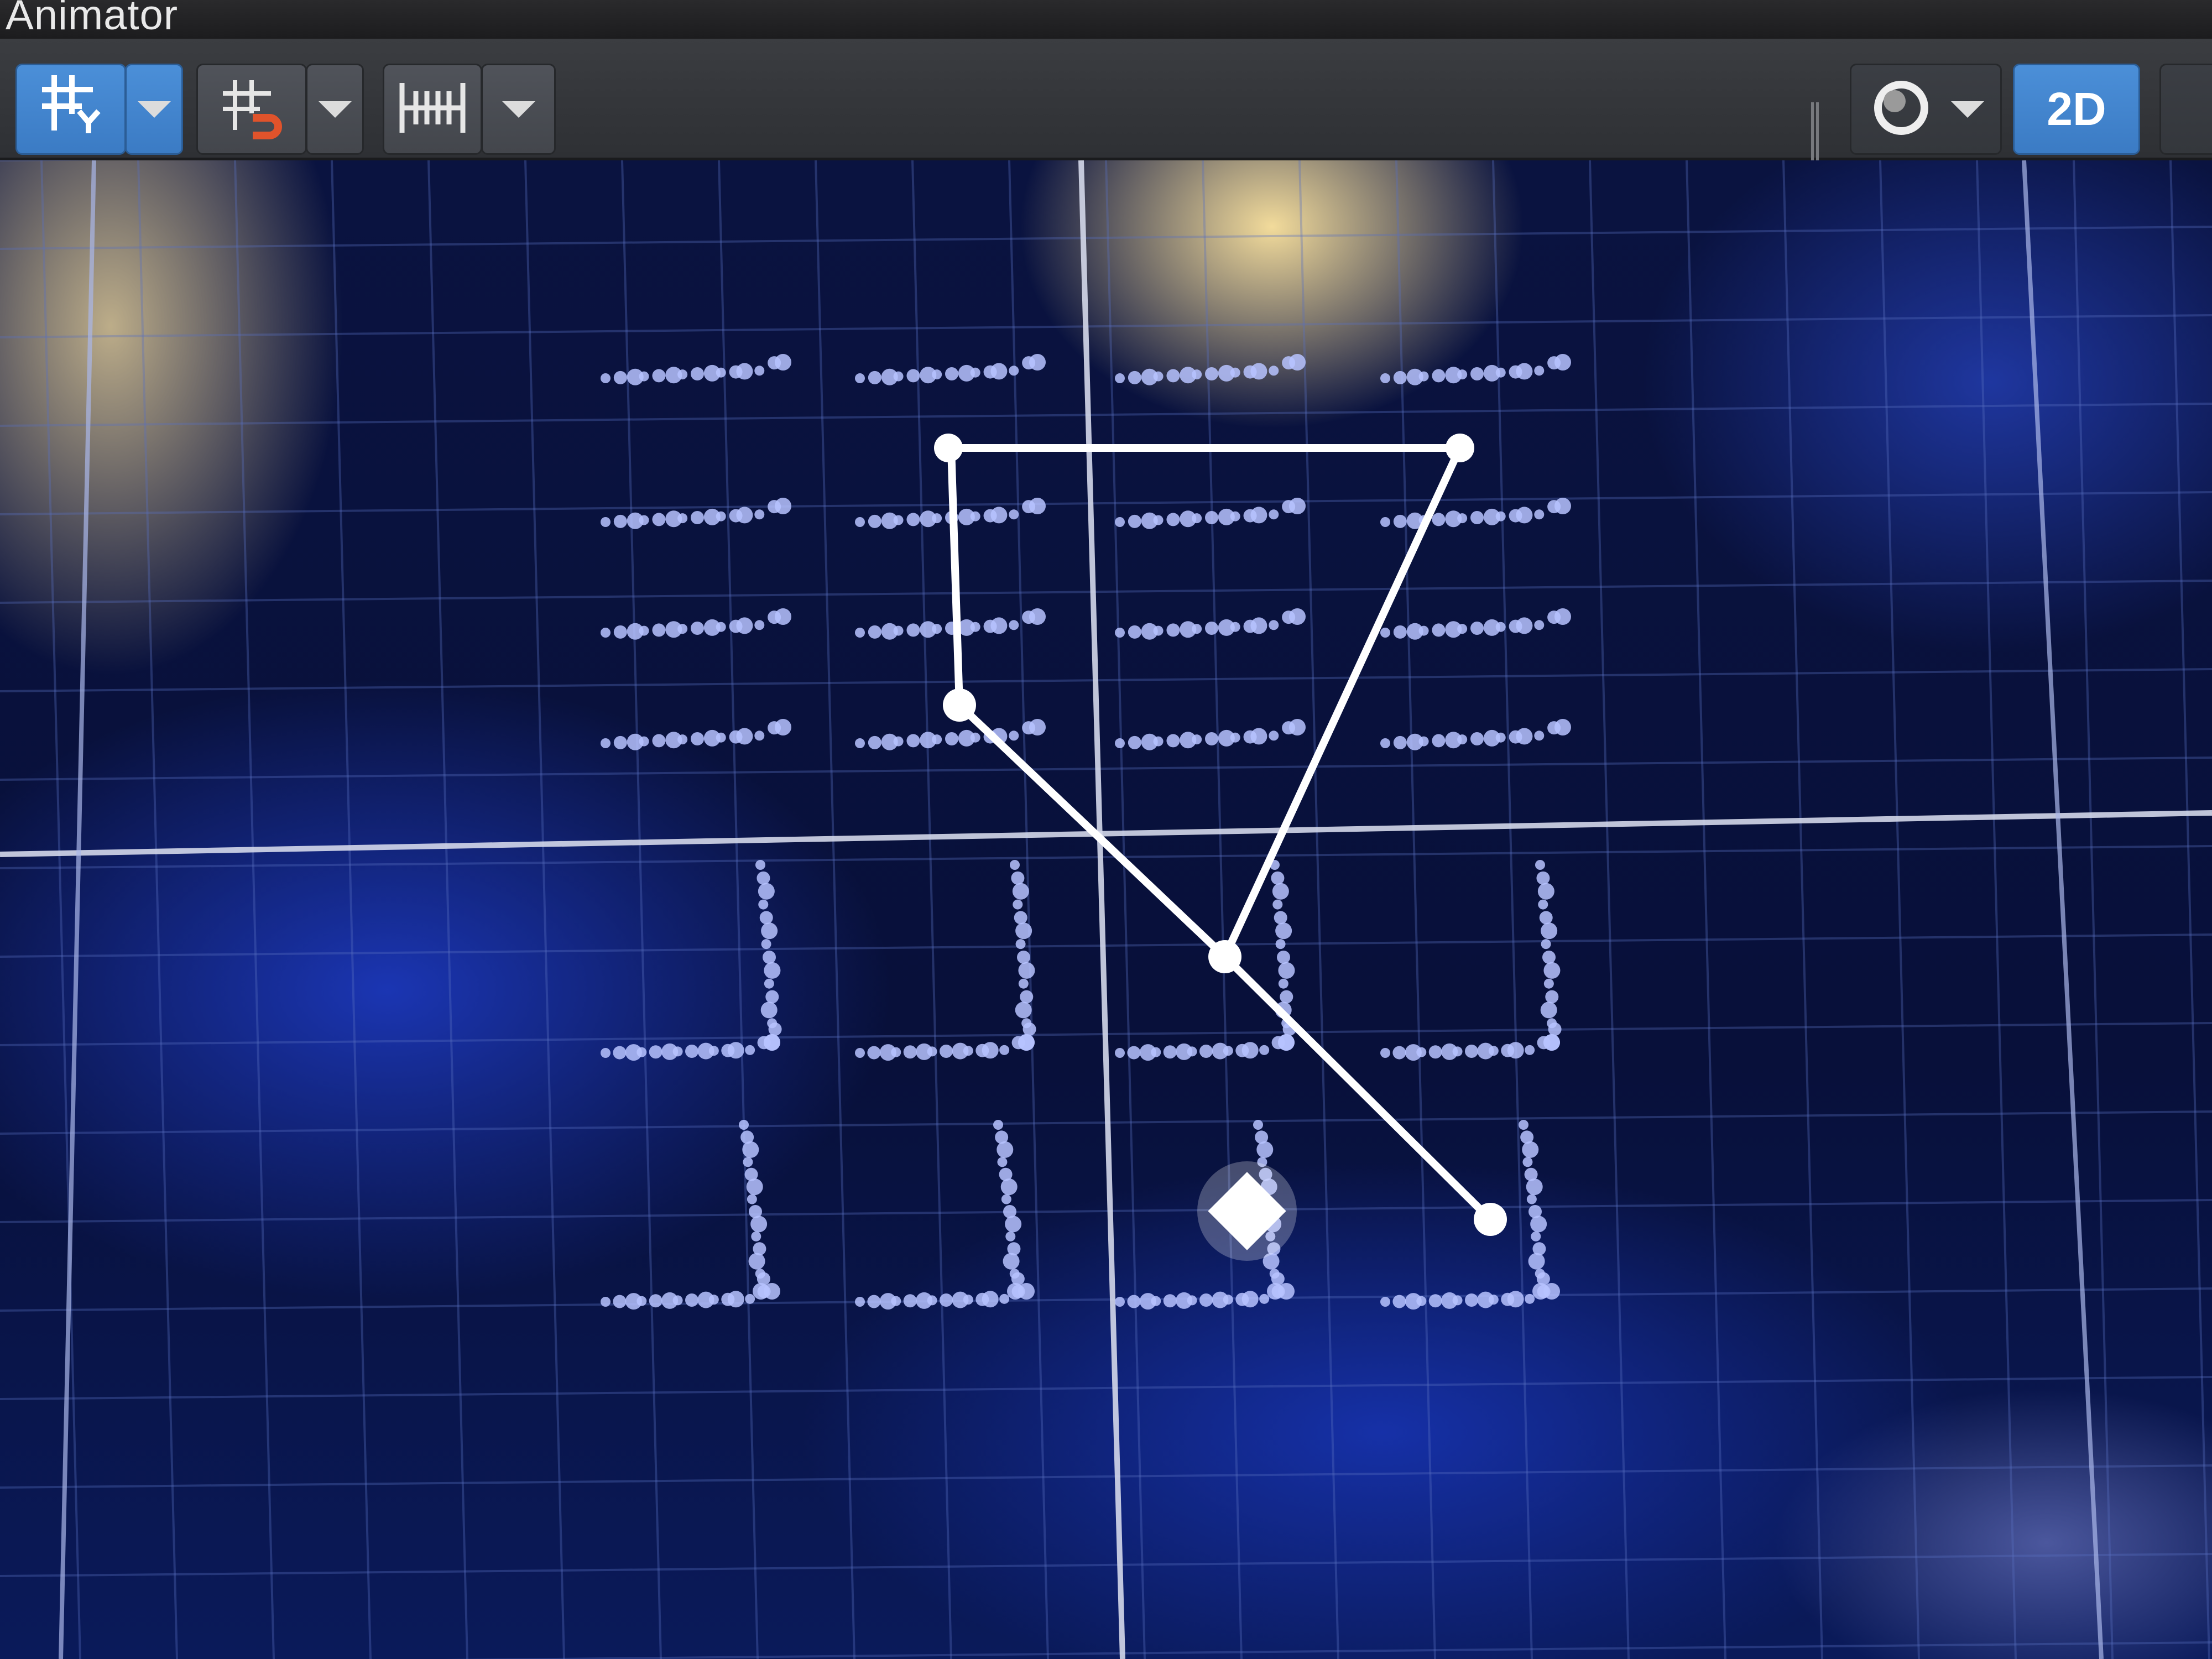 The width and height of the screenshot is (2212, 1659). I want to click on snap-button, so click(252, 110).